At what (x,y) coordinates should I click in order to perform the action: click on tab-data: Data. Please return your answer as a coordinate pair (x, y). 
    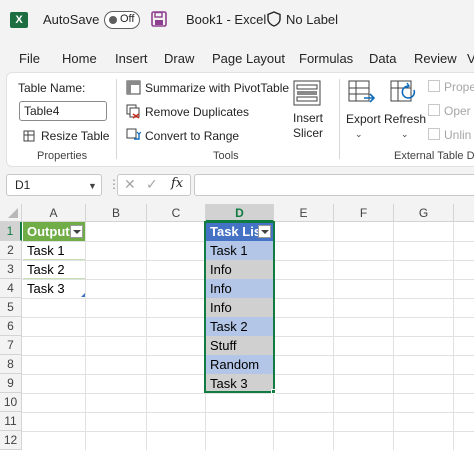
    Looking at the image, I should click on (382, 58).